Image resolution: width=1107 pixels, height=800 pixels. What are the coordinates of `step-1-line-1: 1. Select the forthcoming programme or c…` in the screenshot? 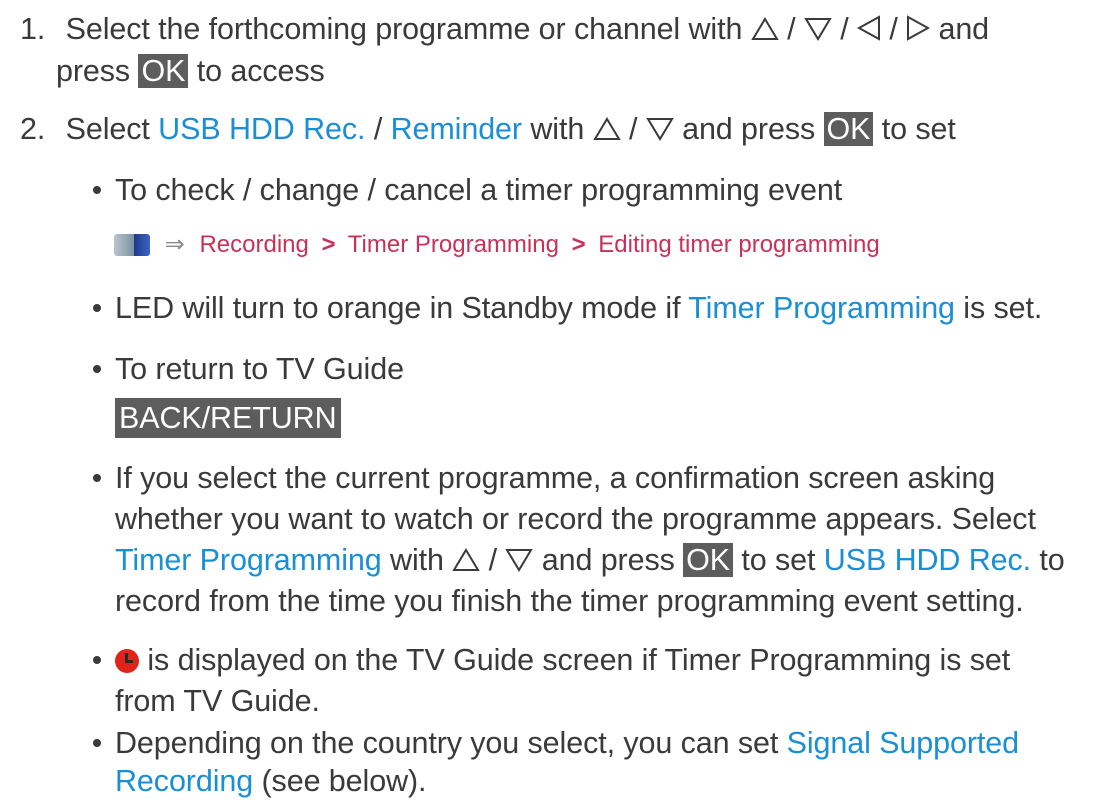 It's located at (504, 30).